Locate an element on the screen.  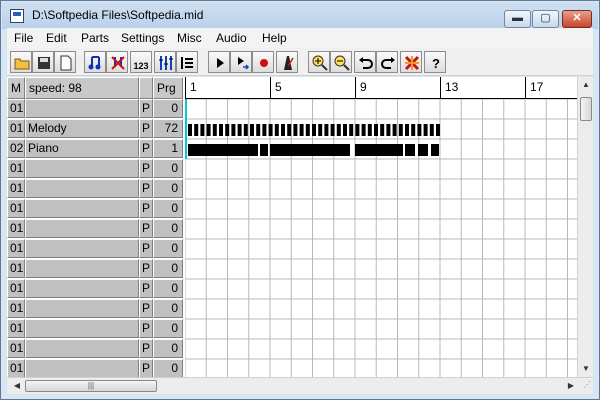
track-name: Piano is located at coordinates (82, 148).